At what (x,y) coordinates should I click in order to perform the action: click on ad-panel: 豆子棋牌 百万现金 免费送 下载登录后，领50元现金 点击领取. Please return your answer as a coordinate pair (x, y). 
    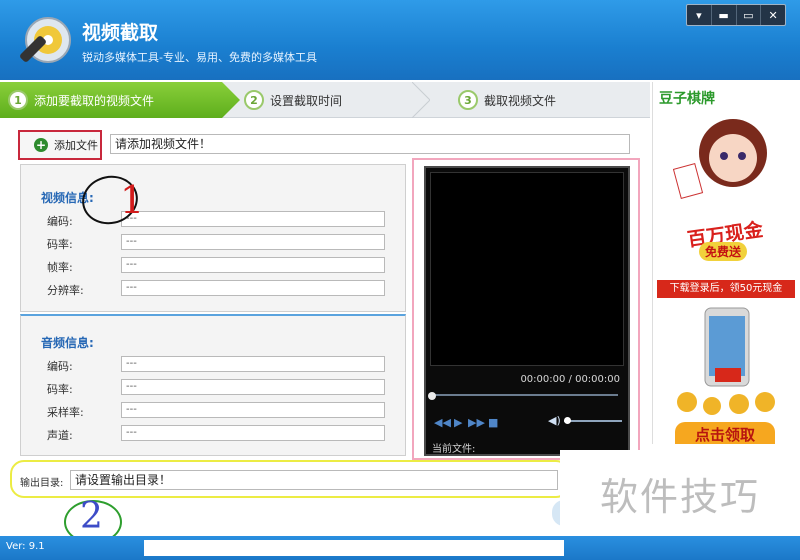
    Looking at the image, I should click on (725, 263).